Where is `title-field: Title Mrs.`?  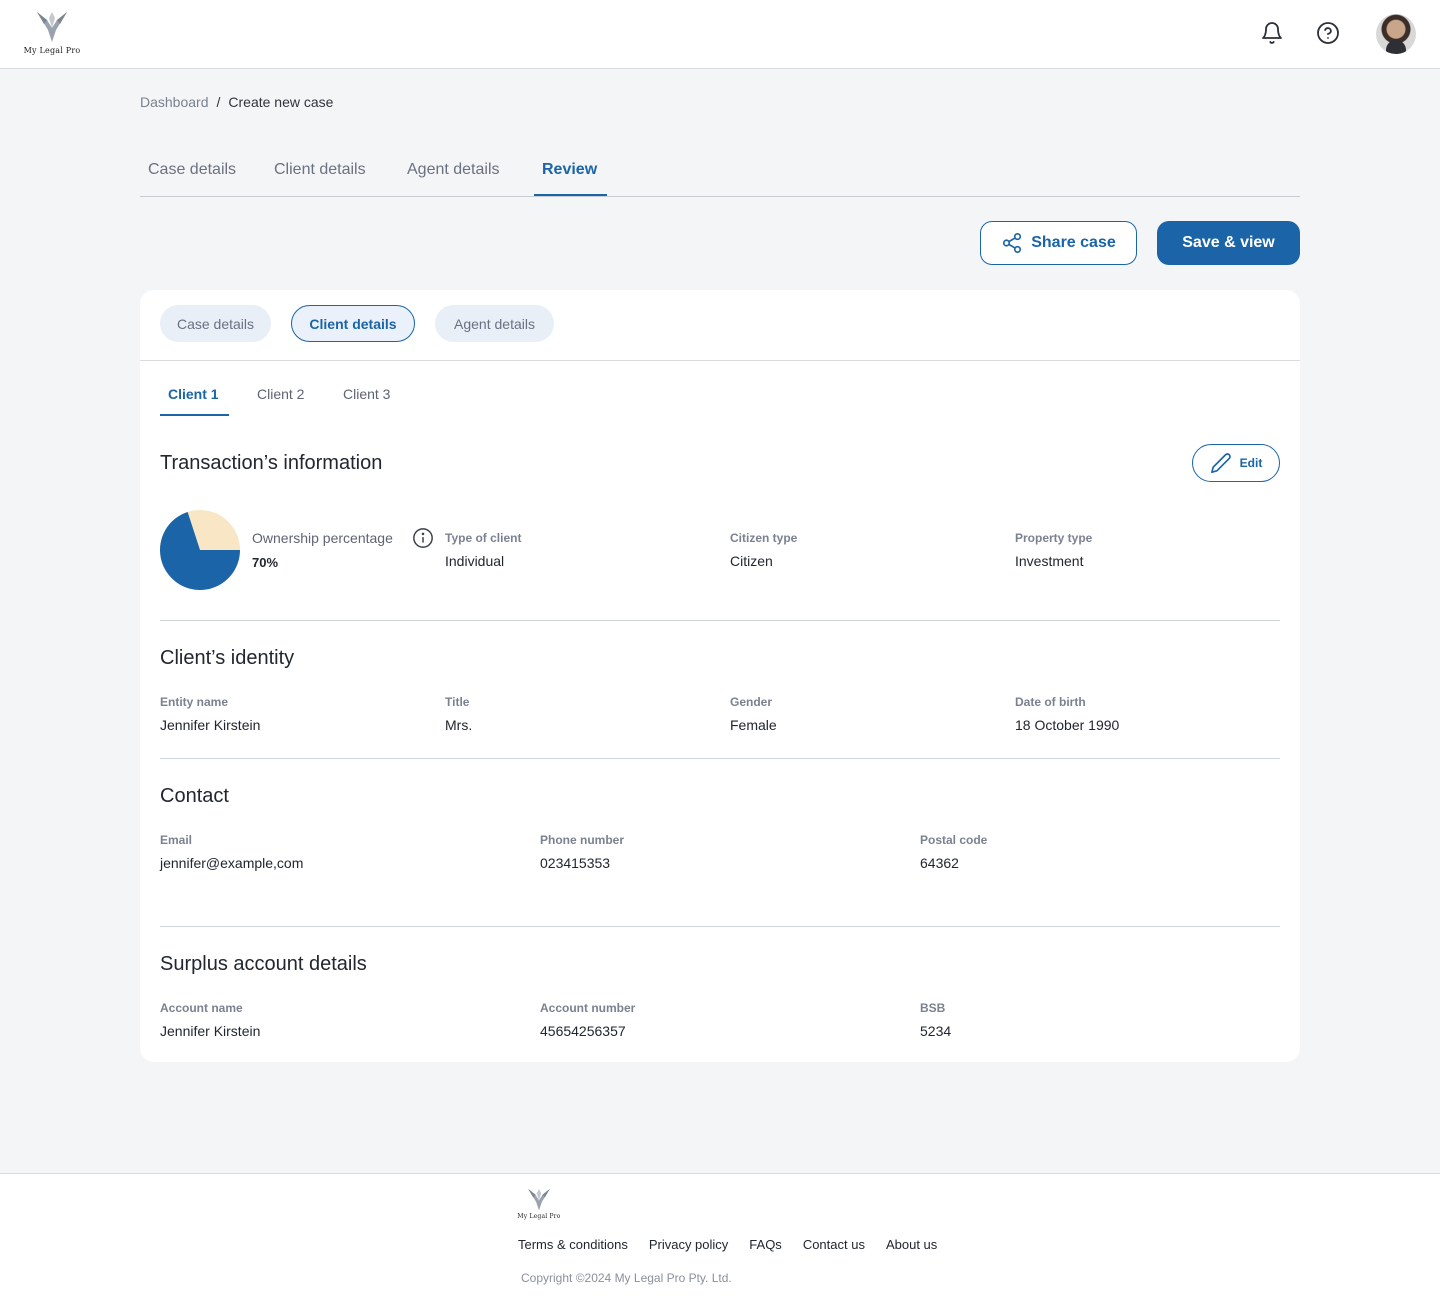 title-field: Title Mrs. is located at coordinates (458, 714).